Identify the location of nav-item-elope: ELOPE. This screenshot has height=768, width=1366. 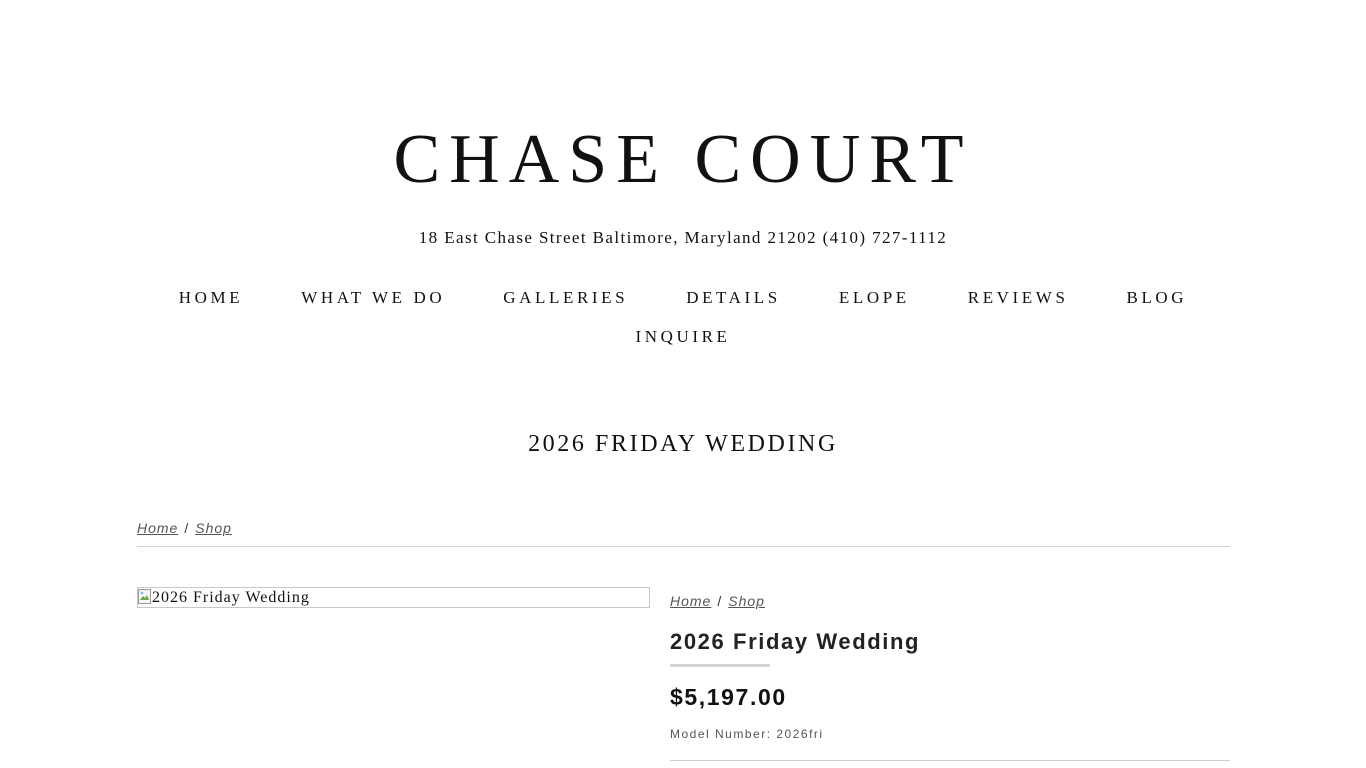
(874, 297).